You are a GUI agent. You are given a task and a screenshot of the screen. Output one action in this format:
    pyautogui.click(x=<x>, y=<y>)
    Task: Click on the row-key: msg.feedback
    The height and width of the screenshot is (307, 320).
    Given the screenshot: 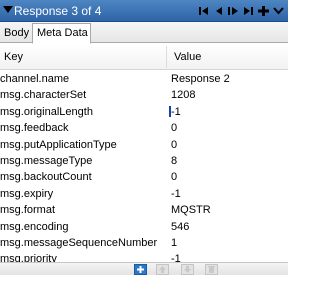 What is the action you would take?
    pyautogui.click(x=34, y=128)
    